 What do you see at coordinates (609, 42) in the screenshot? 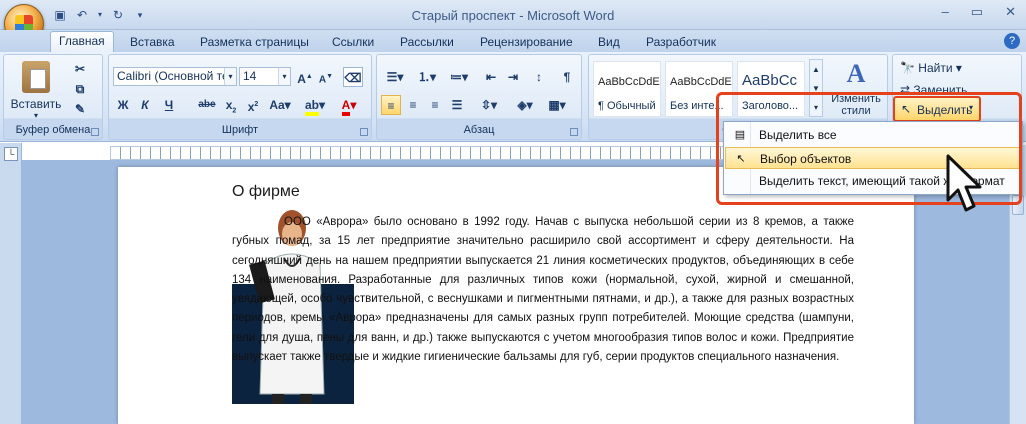
I see `tab-view: Вид` at bounding box center [609, 42].